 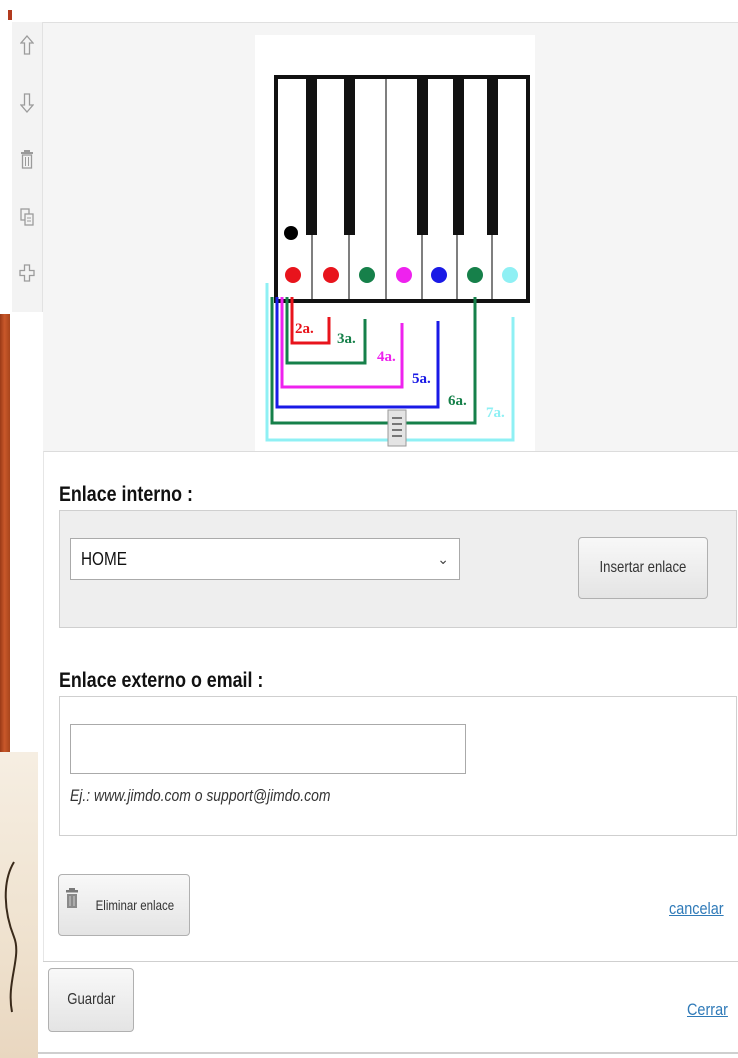 What do you see at coordinates (291, 233) in the screenshot?
I see `note-dot-black` at bounding box center [291, 233].